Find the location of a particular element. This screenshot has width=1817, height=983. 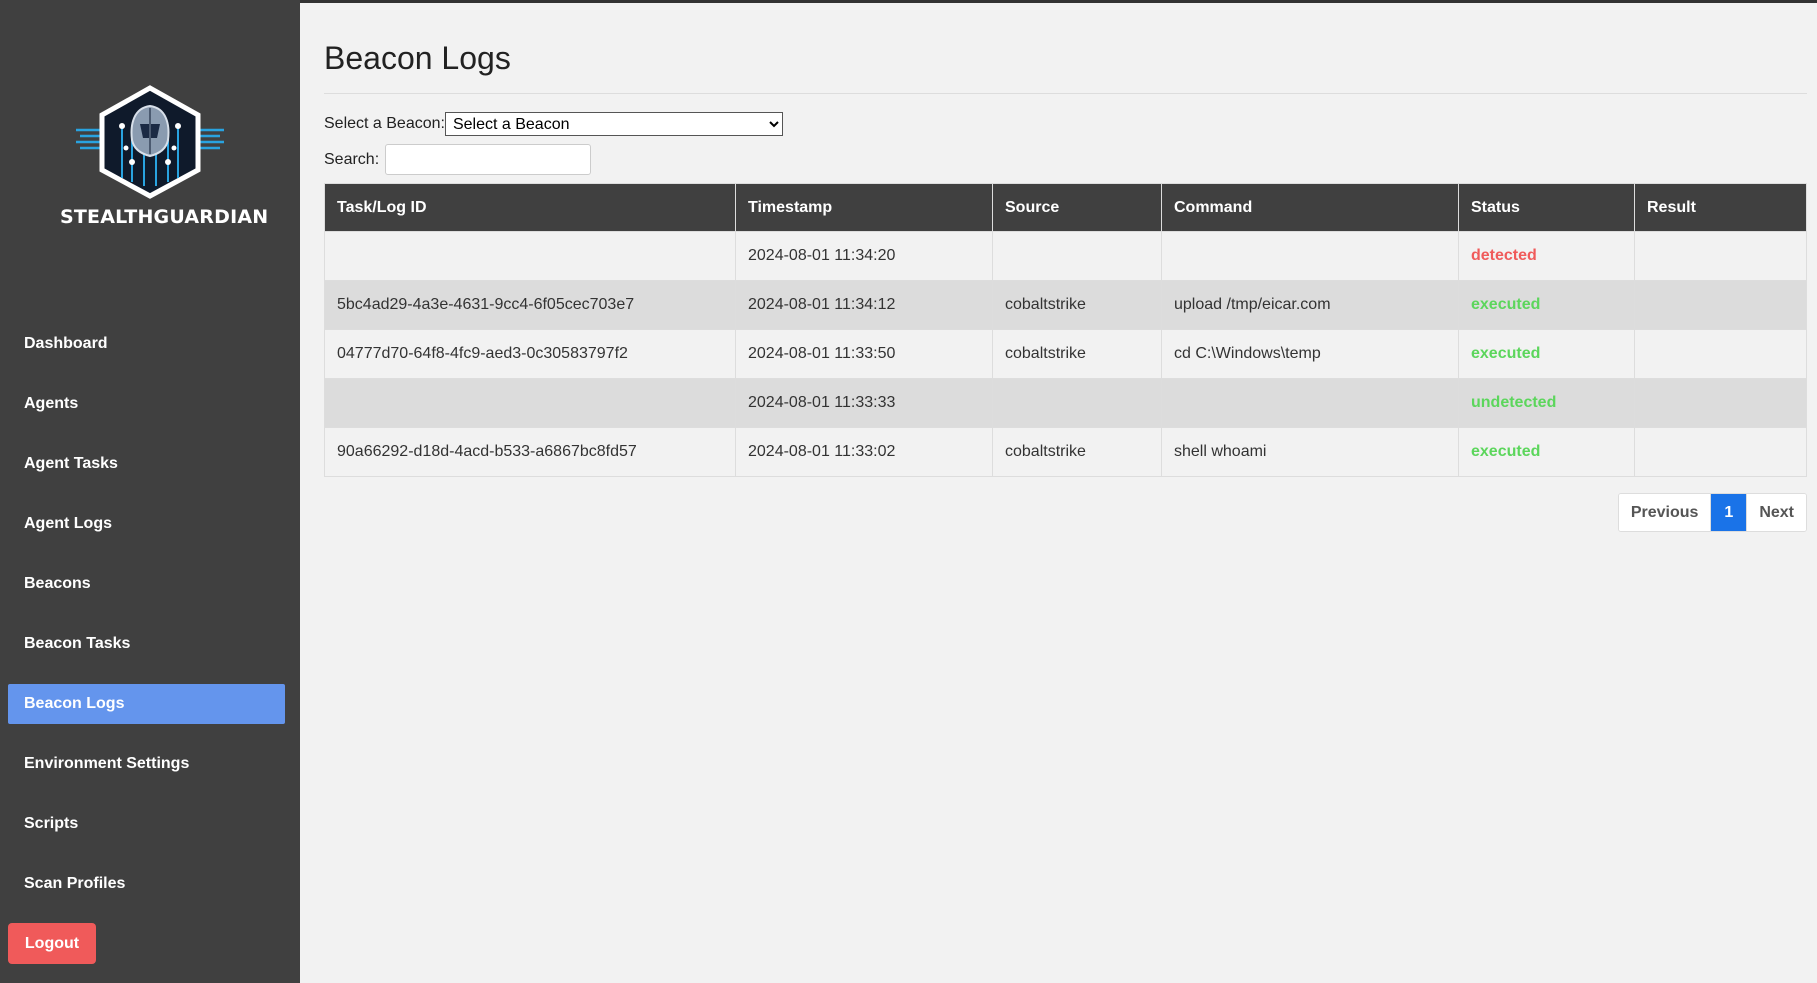

table-row: 2024-08-01 11:34:20 detected is located at coordinates (1065, 256).